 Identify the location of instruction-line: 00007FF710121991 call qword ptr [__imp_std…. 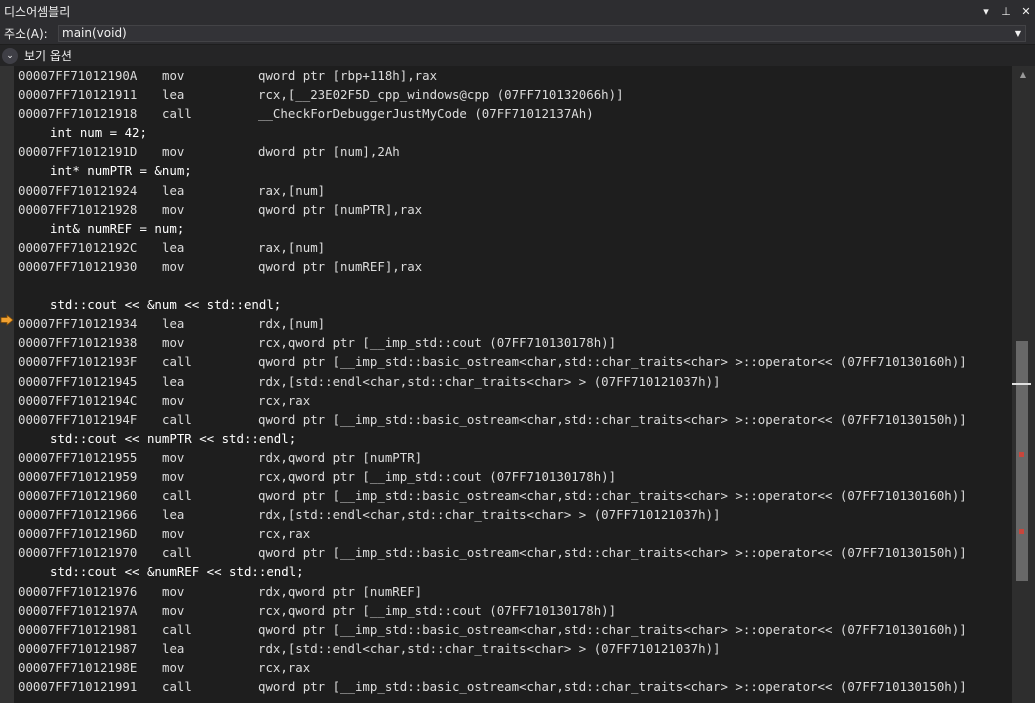
(515, 686).